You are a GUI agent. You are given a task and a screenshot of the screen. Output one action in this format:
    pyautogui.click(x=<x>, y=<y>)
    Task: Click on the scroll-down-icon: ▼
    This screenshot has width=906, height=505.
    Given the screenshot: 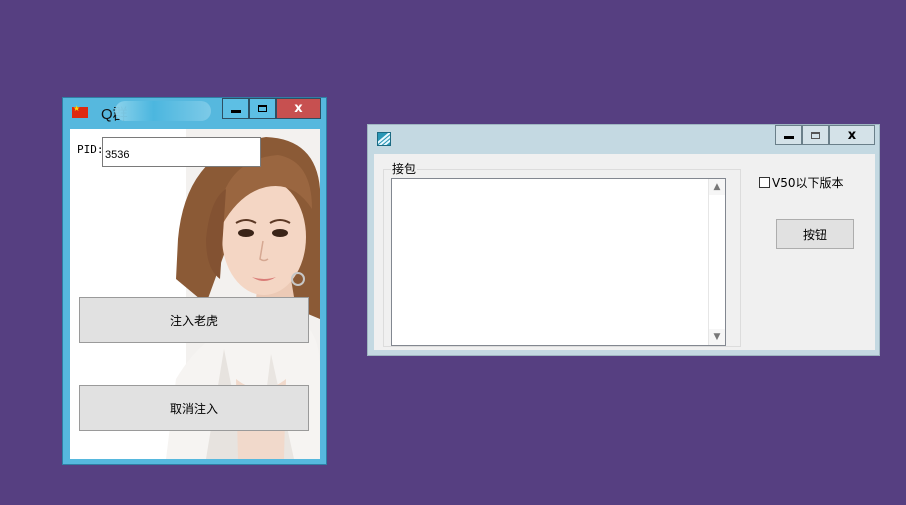 What is the action you would take?
    pyautogui.click(x=717, y=337)
    